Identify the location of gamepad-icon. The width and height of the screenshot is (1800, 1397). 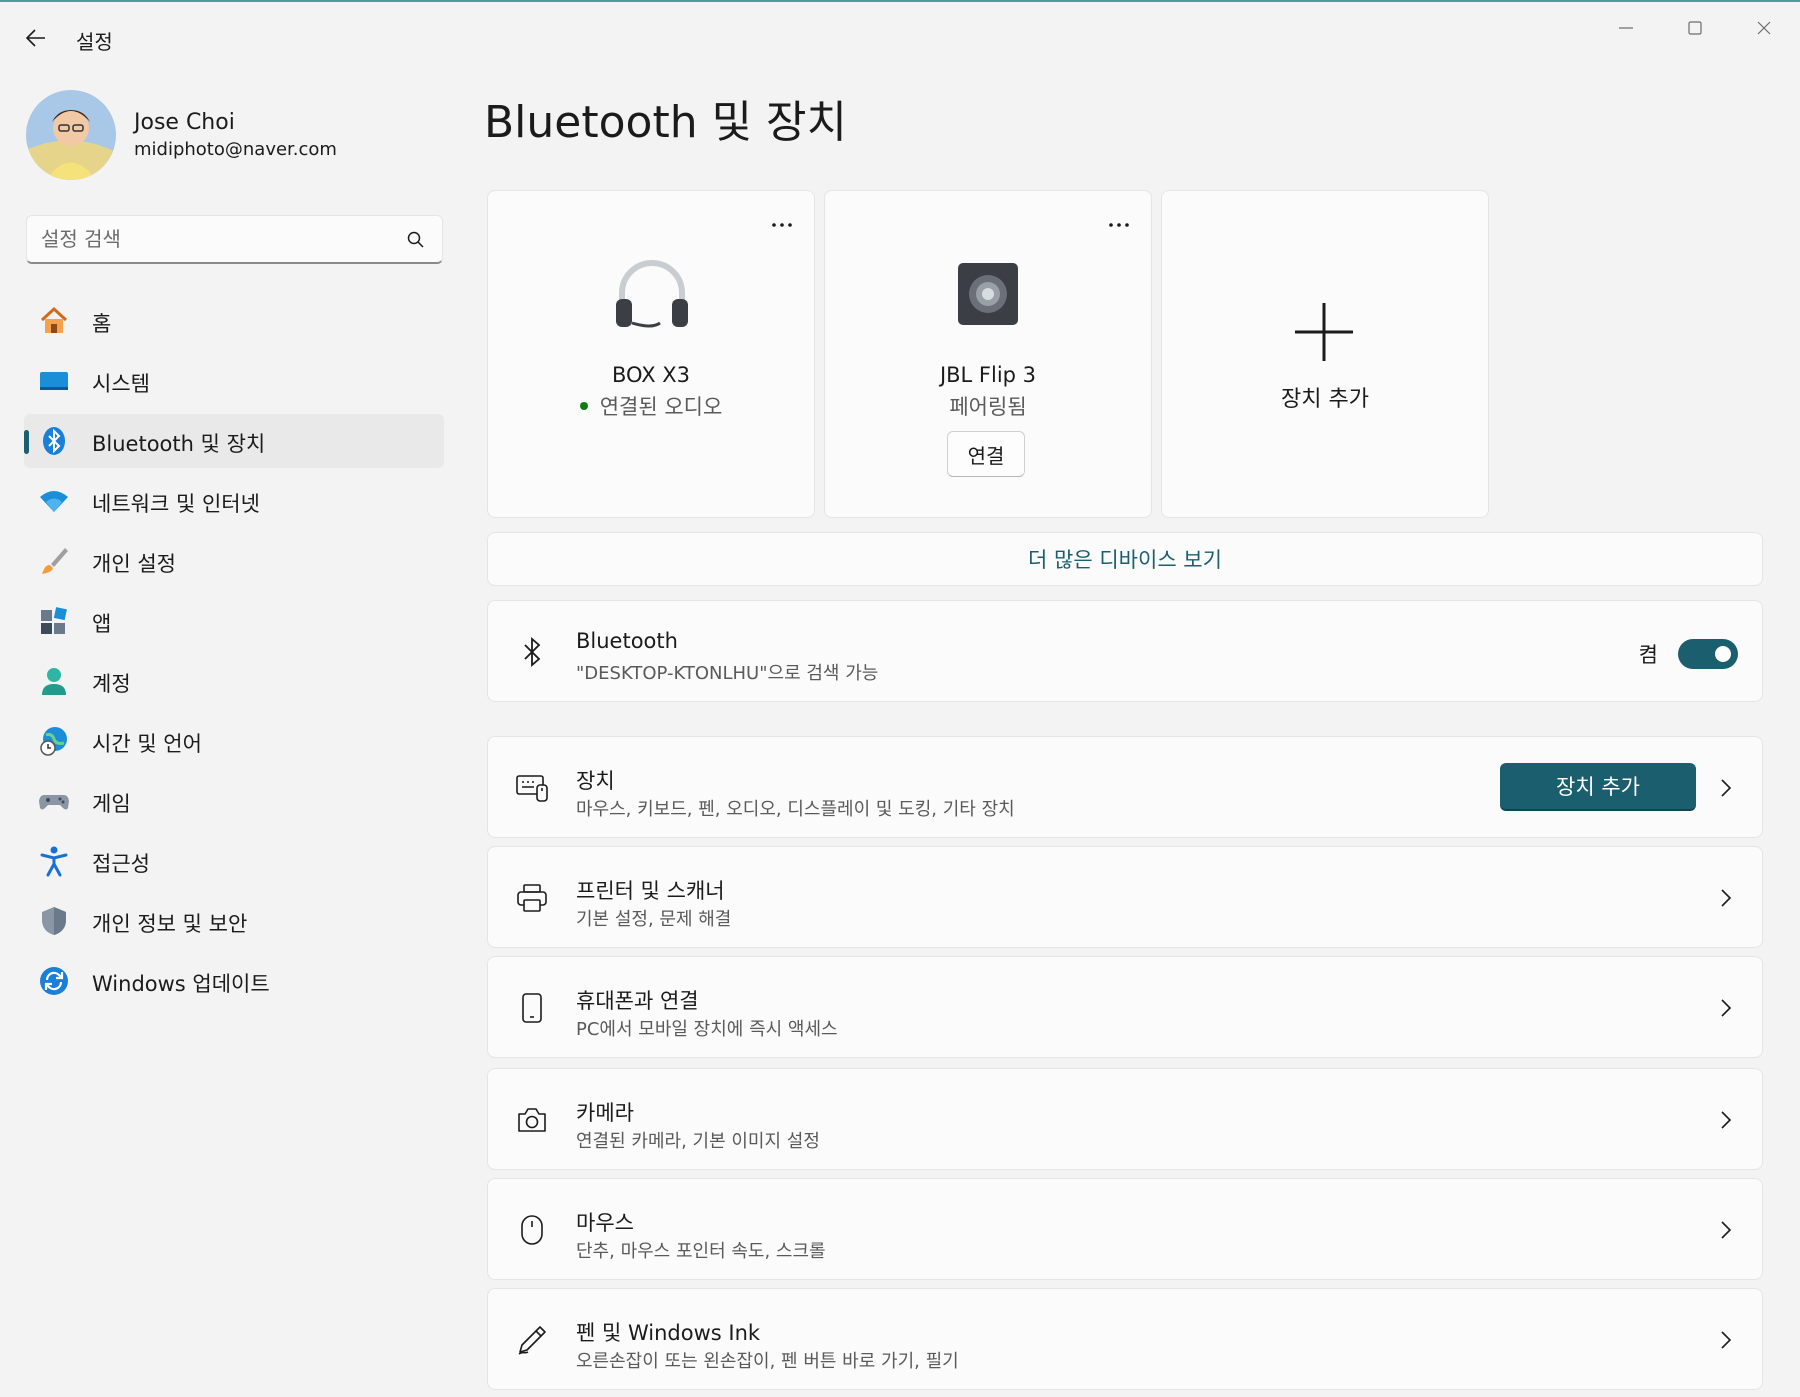
(54, 801).